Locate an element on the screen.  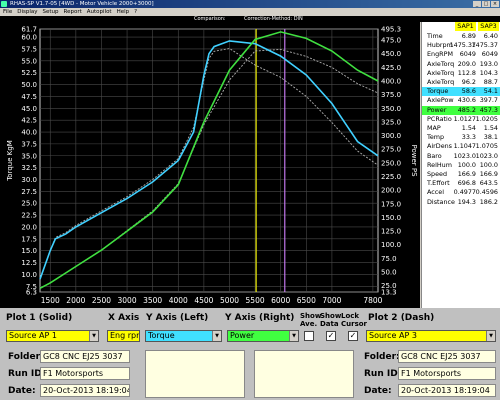
xaxis-label: X Axis is located at coordinates (124, 318).